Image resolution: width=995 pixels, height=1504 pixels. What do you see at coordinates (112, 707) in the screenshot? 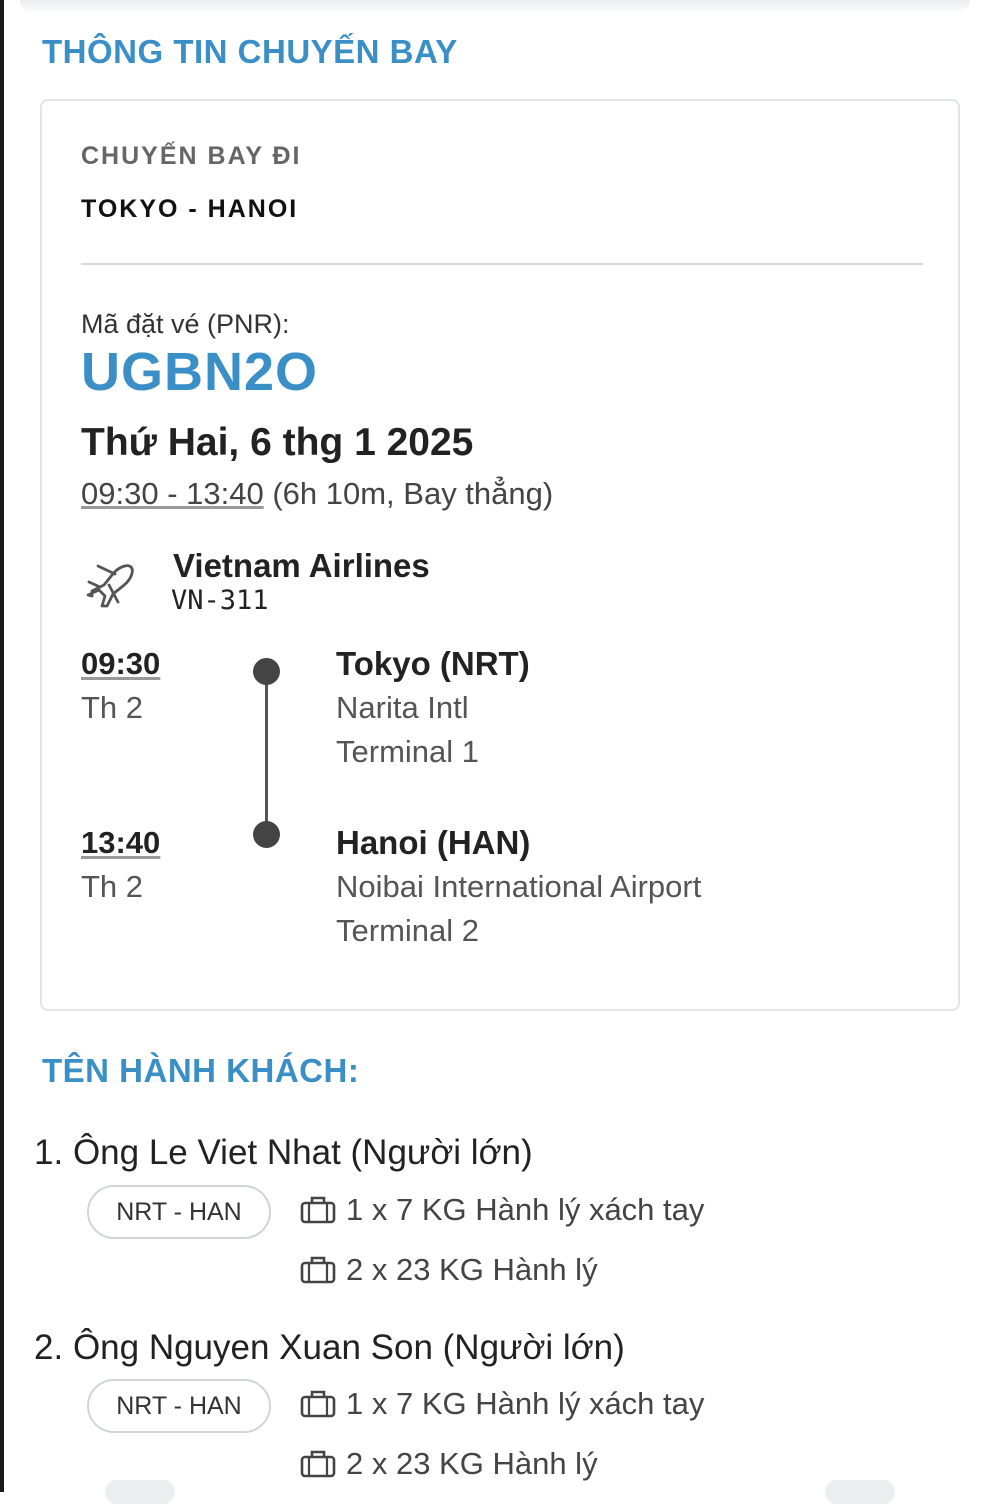
I see `departure-day: Th 2` at bounding box center [112, 707].